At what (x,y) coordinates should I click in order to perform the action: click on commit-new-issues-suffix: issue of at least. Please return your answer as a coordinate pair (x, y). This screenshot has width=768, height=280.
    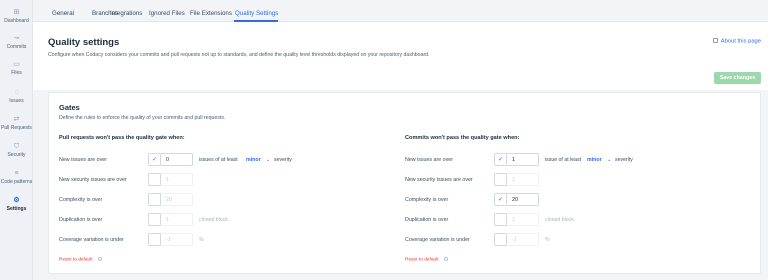
    Looking at the image, I should click on (563, 160).